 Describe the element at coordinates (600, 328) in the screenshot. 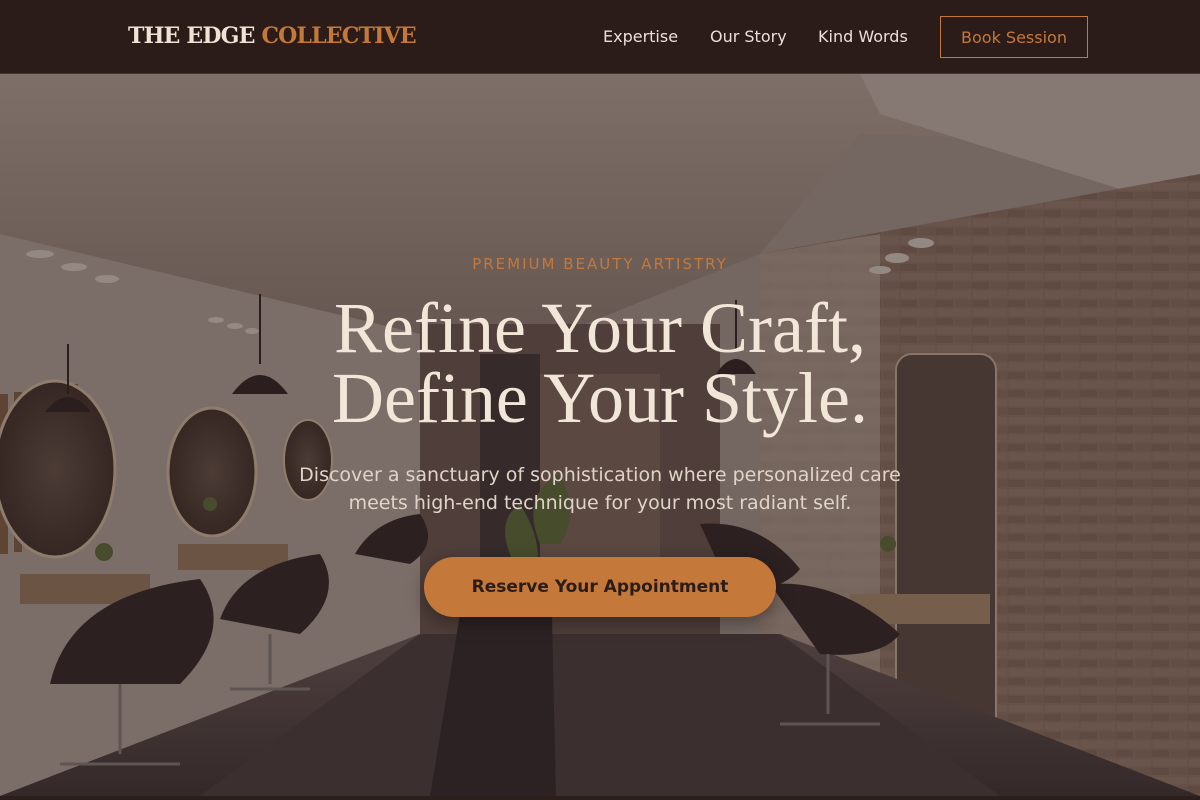

I see `hero-headline-line-1: Refine Your Craft,` at that location.